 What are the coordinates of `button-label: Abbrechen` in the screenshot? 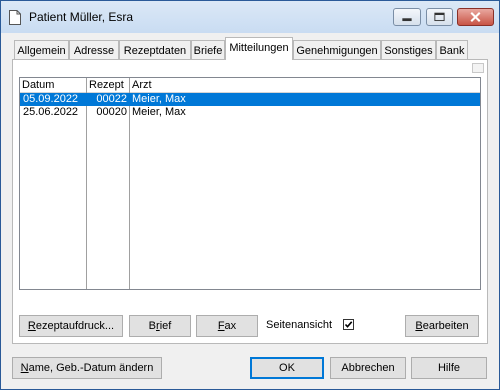 It's located at (368, 368).